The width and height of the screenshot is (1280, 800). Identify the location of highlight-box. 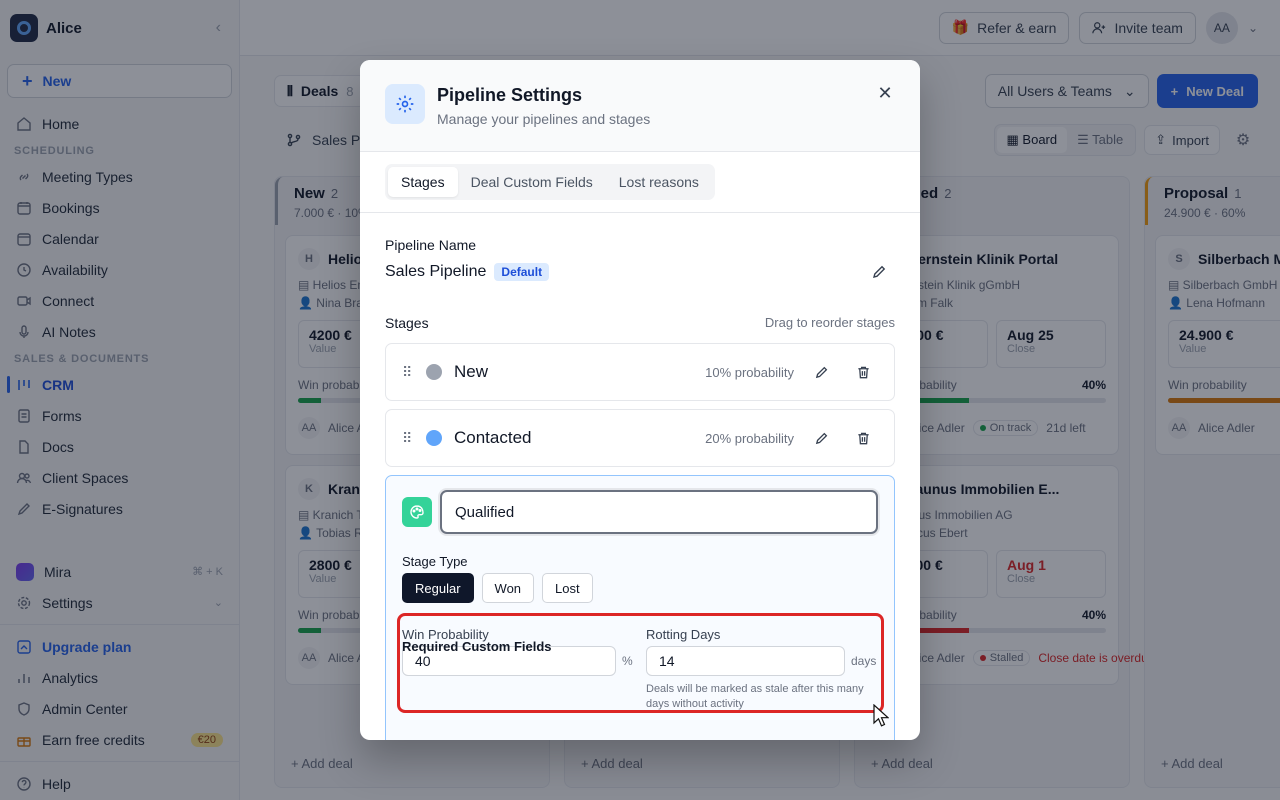
(640, 663).